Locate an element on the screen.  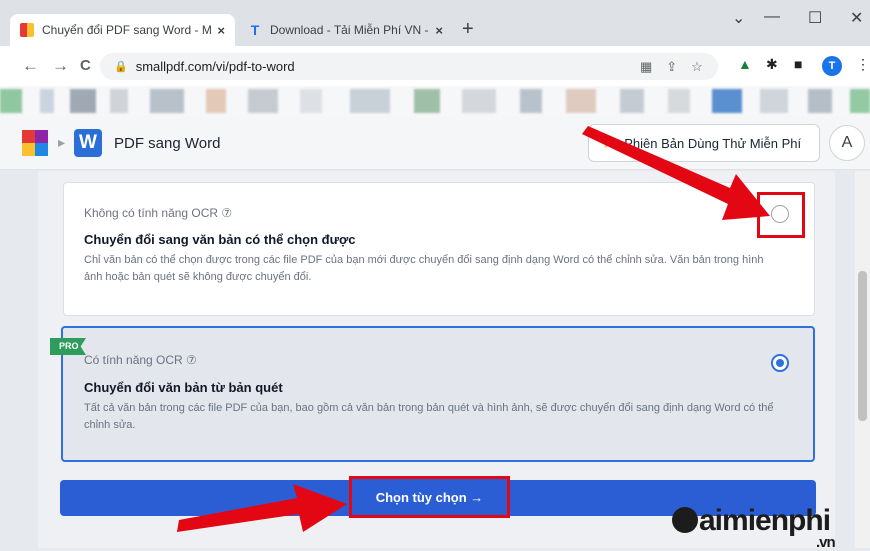
maximize-button: ☐ is located at coordinates (815, 18).